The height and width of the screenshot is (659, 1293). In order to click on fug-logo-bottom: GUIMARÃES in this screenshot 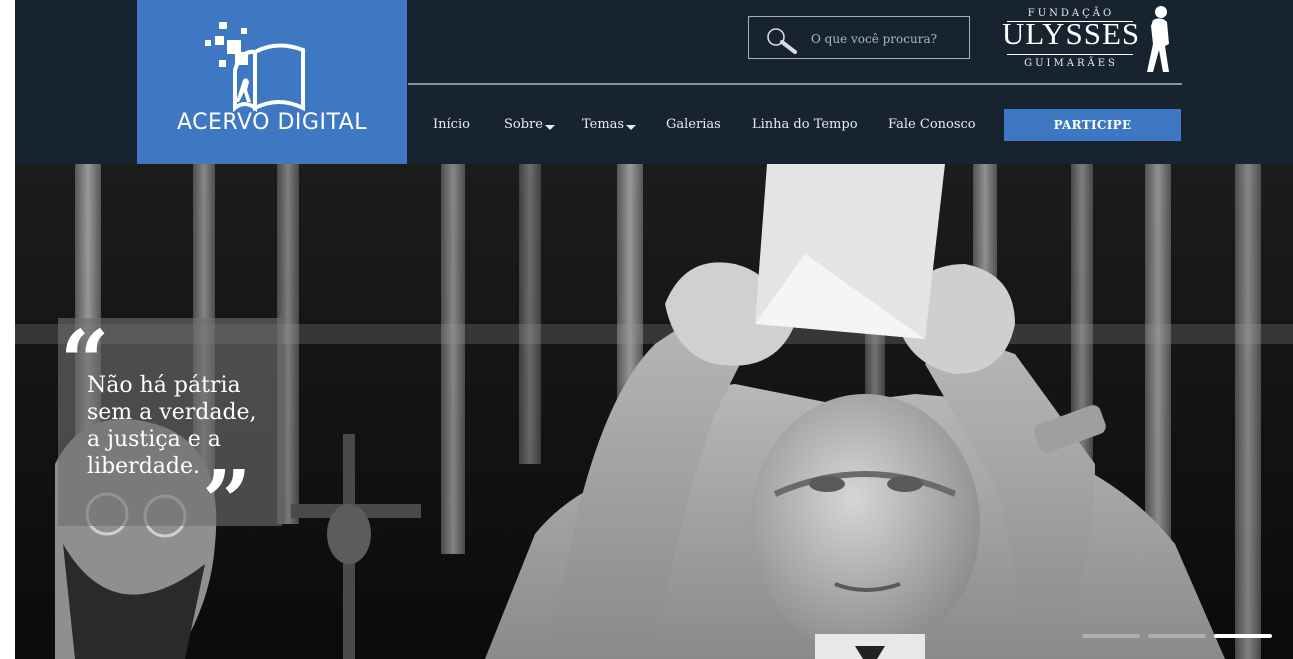, I will do `click(1071, 63)`.